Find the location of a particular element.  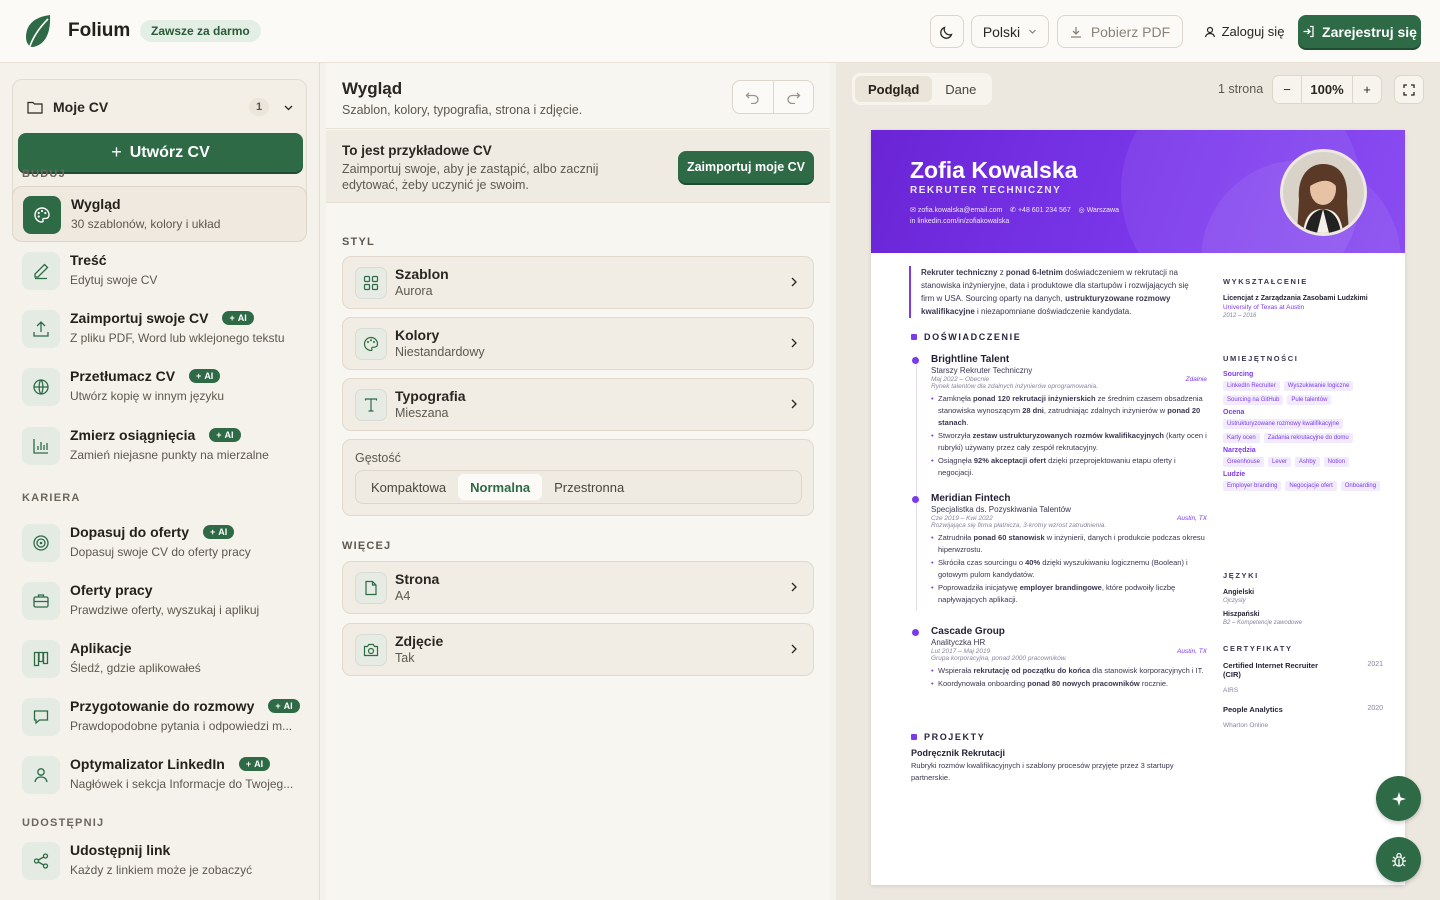

density-option-spacious: Przestronna is located at coordinates (589, 487).